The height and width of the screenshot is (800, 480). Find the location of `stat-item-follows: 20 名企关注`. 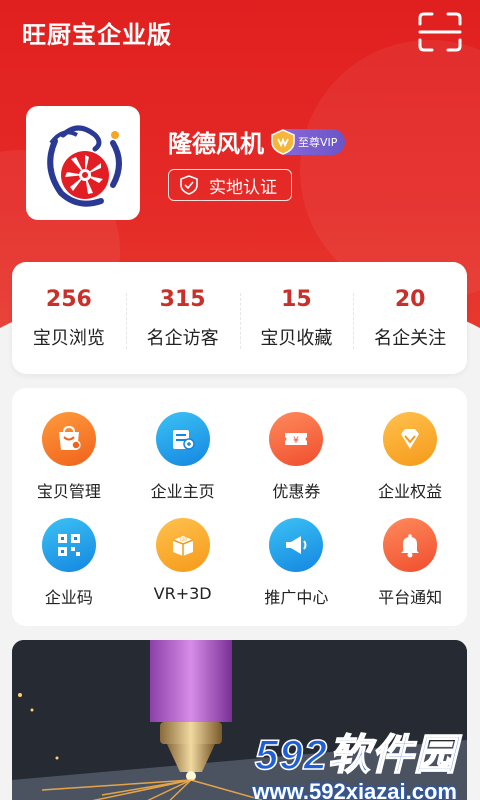

stat-item-follows: 20 名企关注 is located at coordinates (410, 318).